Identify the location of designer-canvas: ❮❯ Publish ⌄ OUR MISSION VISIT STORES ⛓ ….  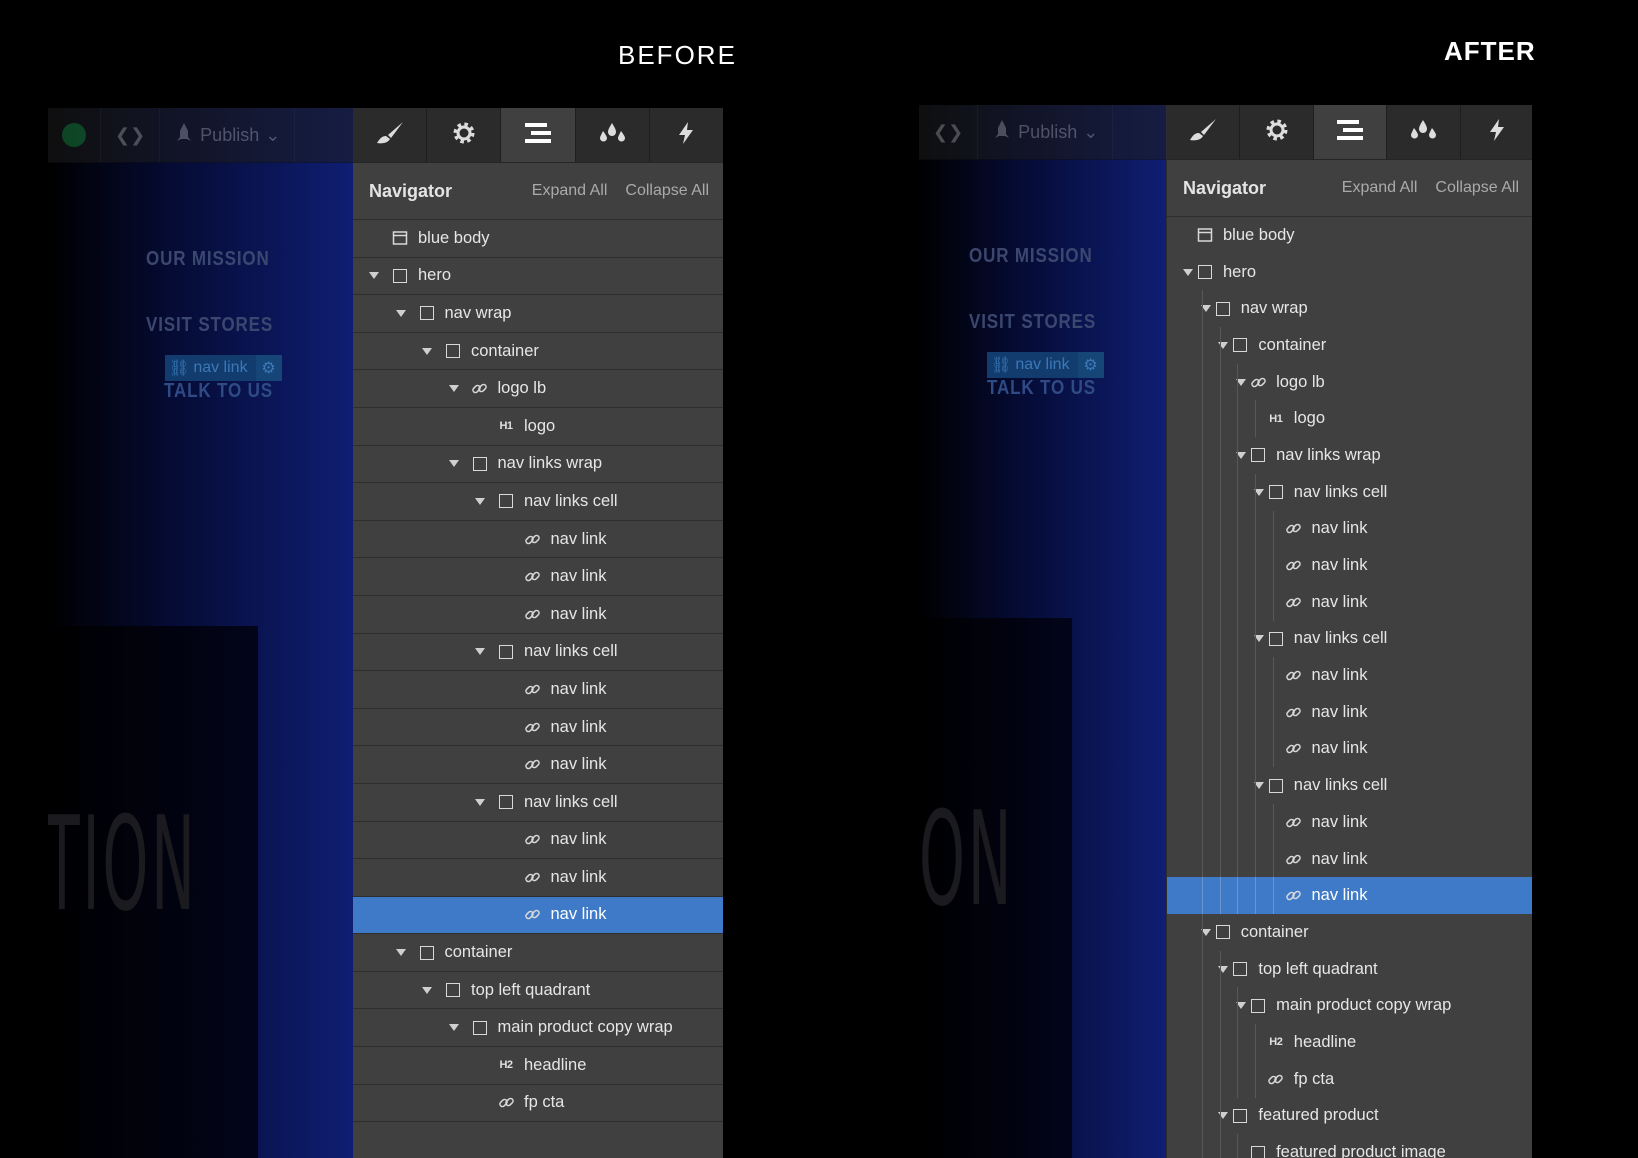
(1042, 631).